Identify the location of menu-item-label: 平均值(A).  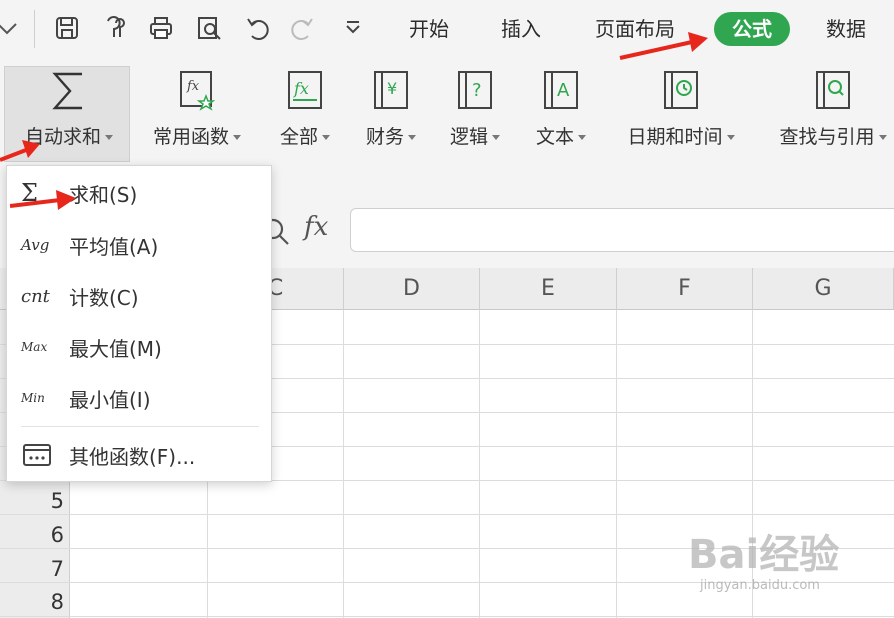
(114, 246).